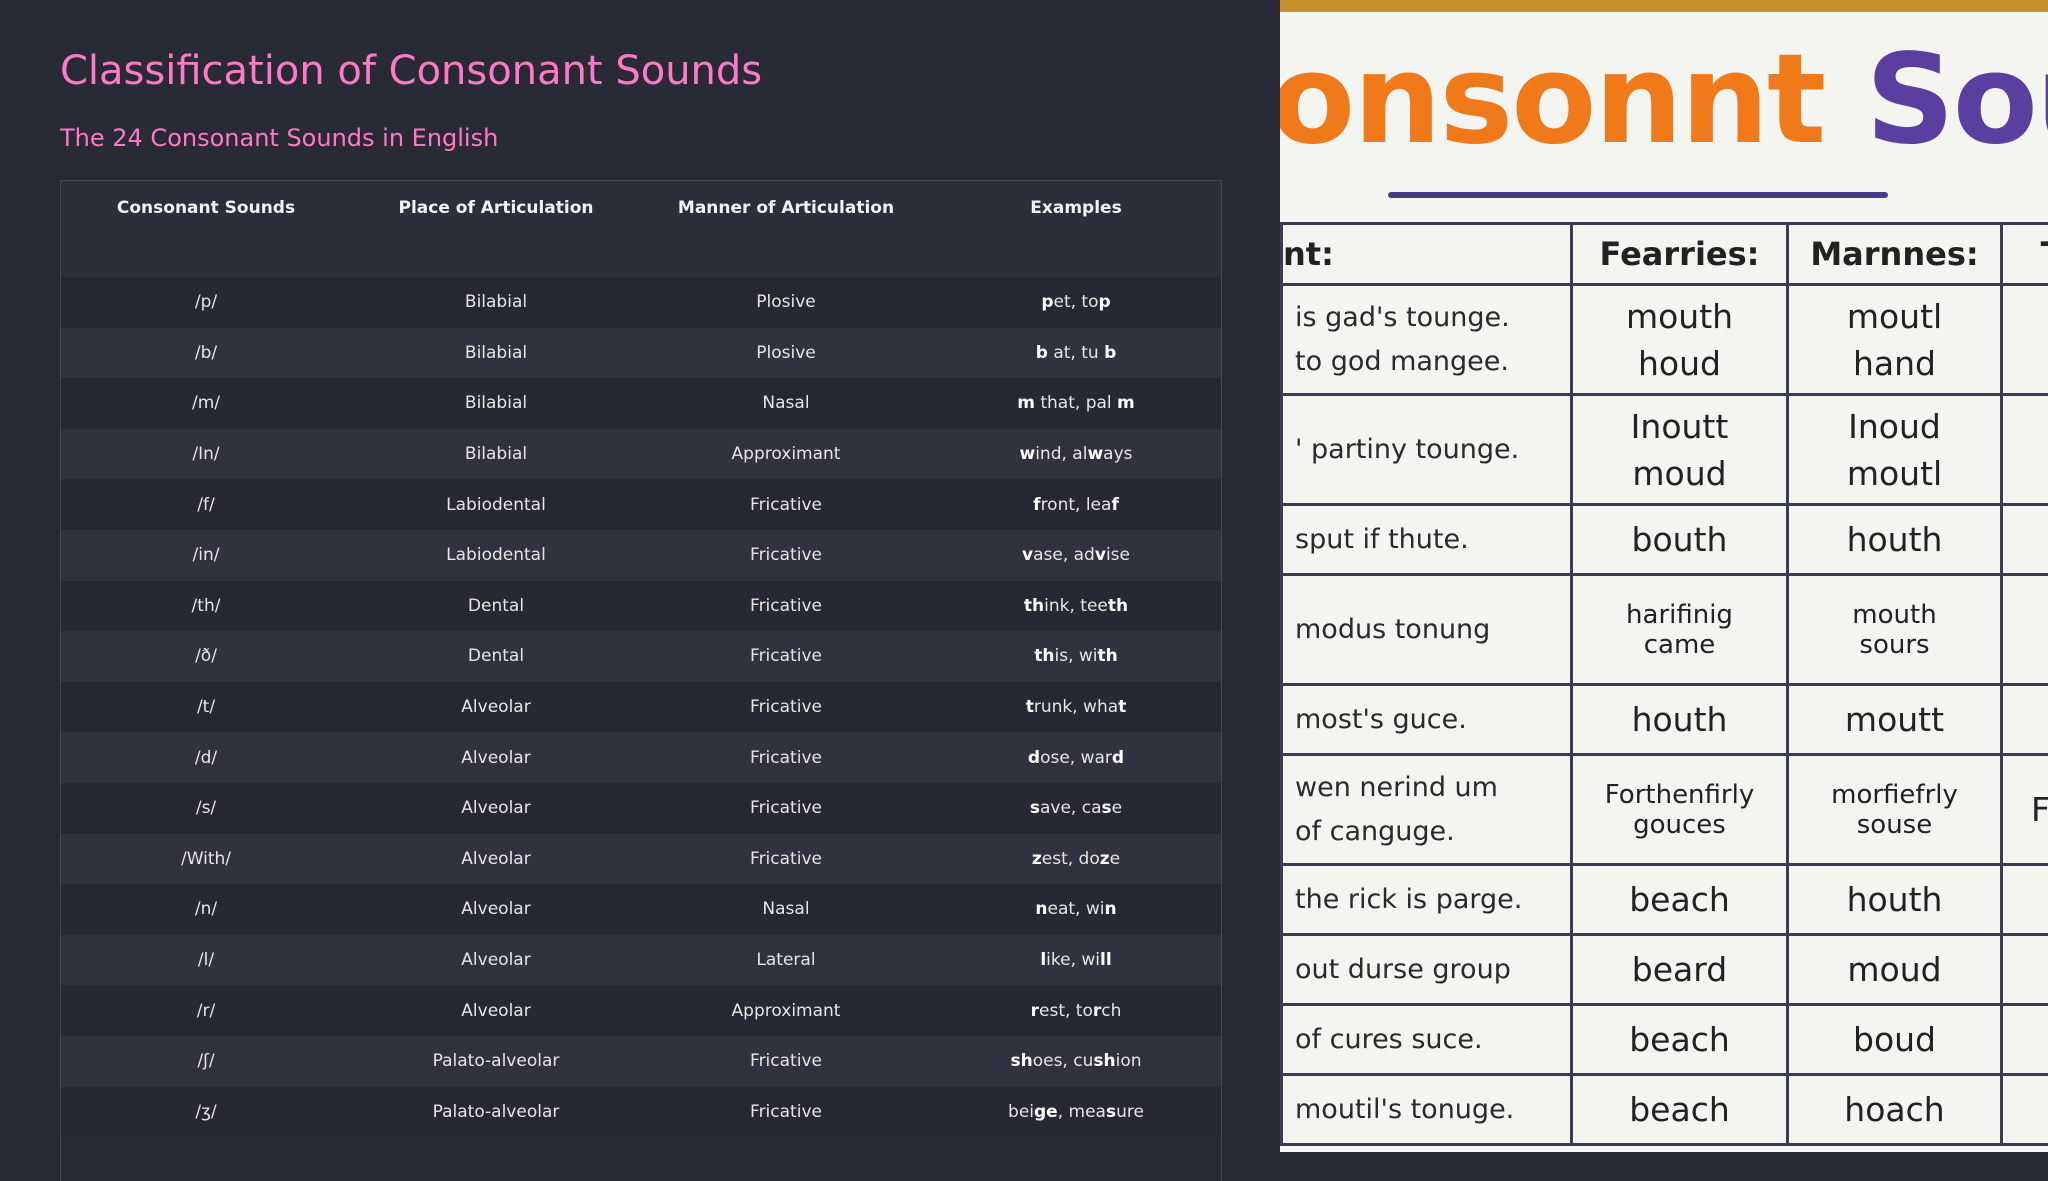 Image resolution: width=2048 pixels, height=1181 pixels. Describe the element at coordinates (1076, 1112) in the screenshot. I see `cell-examples: beige, measure` at that location.